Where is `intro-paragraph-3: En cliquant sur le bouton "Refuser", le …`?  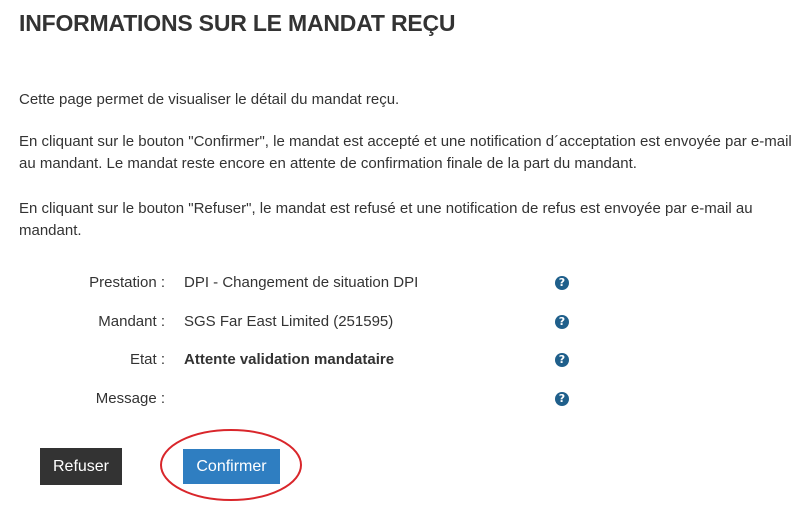 intro-paragraph-3: En cliquant sur le bouton "Refuser", le … is located at coordinates (386, 219).